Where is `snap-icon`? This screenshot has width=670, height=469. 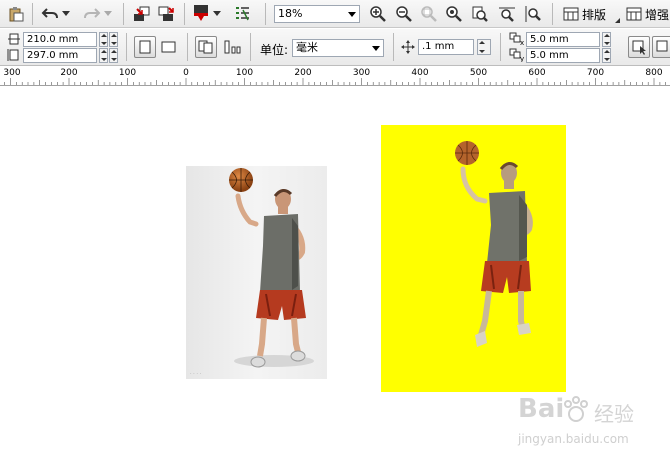 snap-icon is located at coordinates (662, 46).